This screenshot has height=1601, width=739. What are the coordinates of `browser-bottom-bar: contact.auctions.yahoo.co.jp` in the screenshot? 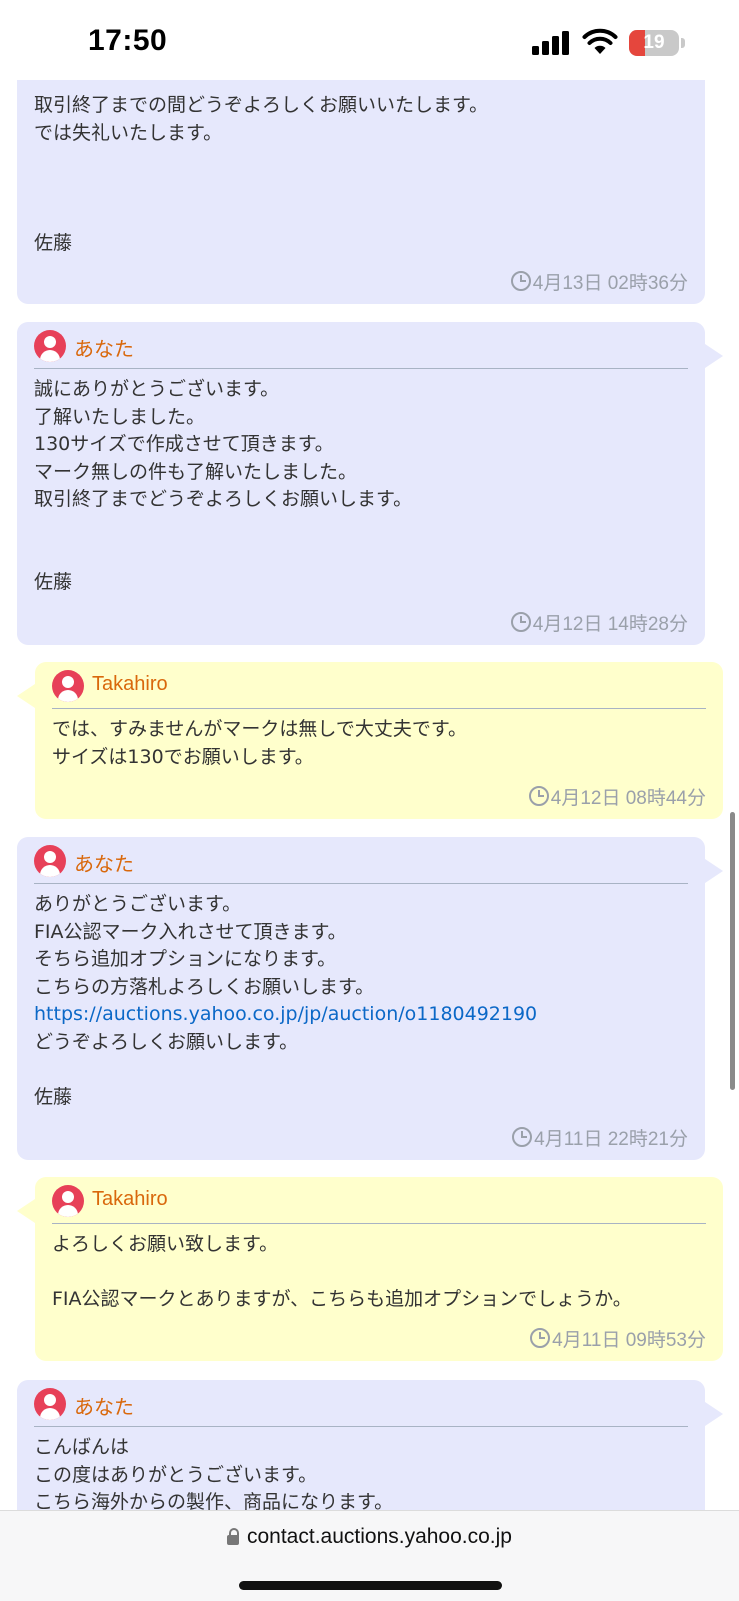 It's located at (369, 1555).